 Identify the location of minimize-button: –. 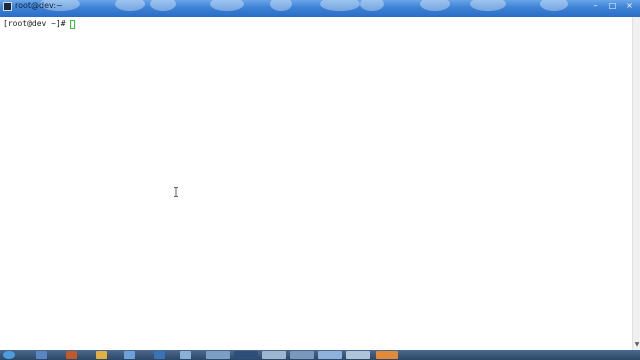
(595, 6).